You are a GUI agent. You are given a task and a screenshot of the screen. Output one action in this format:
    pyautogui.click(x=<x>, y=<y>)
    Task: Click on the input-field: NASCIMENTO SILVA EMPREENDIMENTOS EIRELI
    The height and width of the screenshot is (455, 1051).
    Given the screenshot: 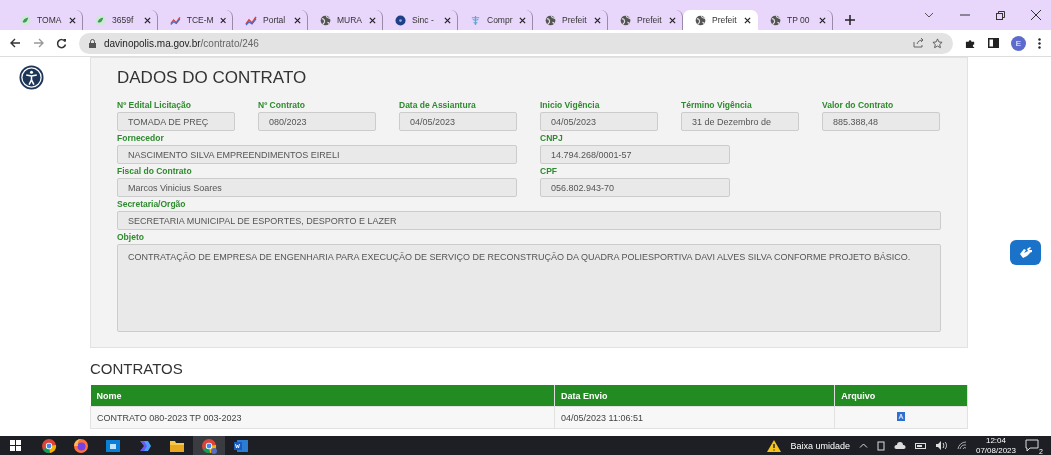 What is the action you would take?
    pyautogui.click(x=317, y=154)
    